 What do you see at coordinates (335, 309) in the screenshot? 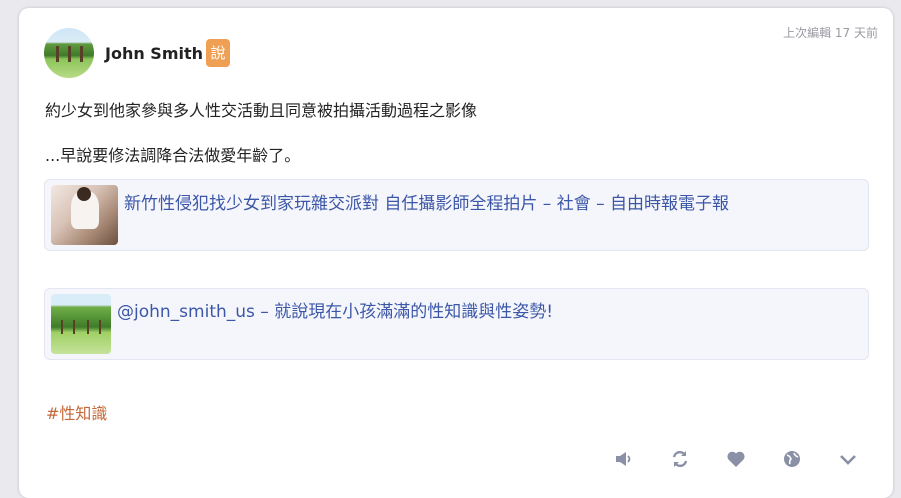
I see `link-title: @john_smith_us – 就說現在小孩滿滿的性知識與性姿勢!` at bounding box center [335, 309].